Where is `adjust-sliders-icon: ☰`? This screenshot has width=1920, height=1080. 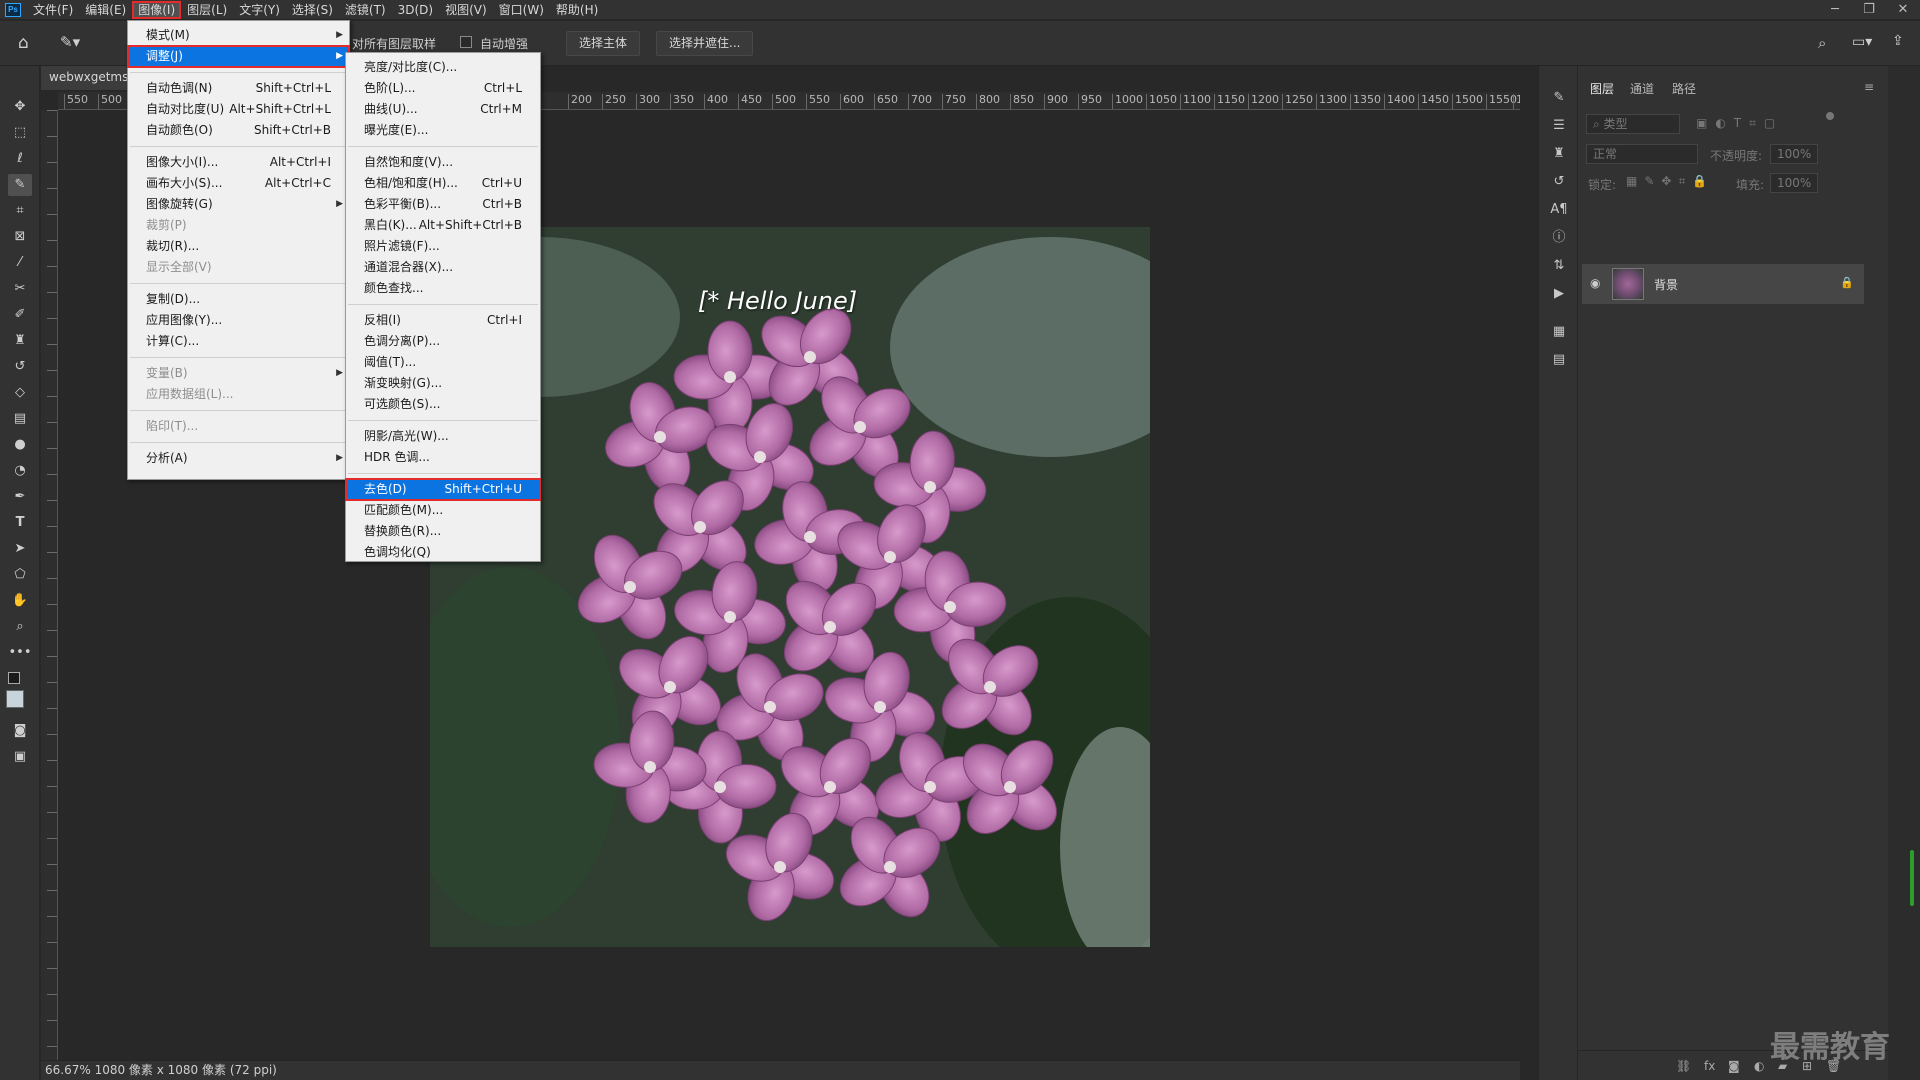 adjust-sliders-icon: ☰ is located at coordinates (1559, 126).